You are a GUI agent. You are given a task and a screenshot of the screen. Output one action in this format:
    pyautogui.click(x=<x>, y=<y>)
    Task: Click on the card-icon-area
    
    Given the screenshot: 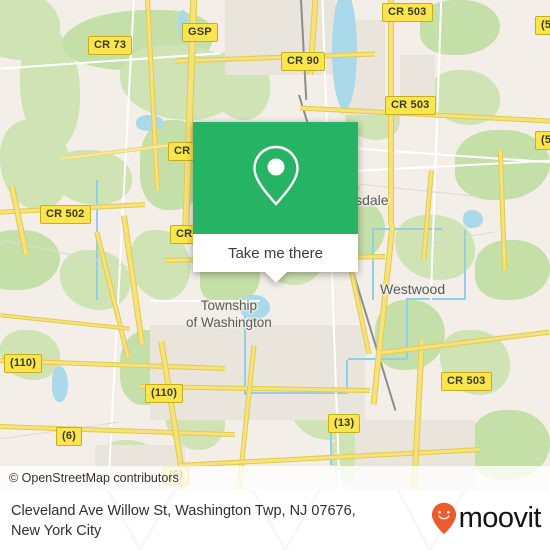 What is the action you would take?
    pyautogui.click(x=275, y=178)
    